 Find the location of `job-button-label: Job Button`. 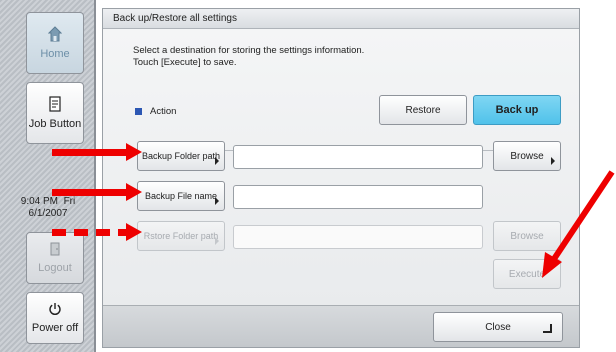

job-button-label: Job Button is located at coordinates (55, 124).